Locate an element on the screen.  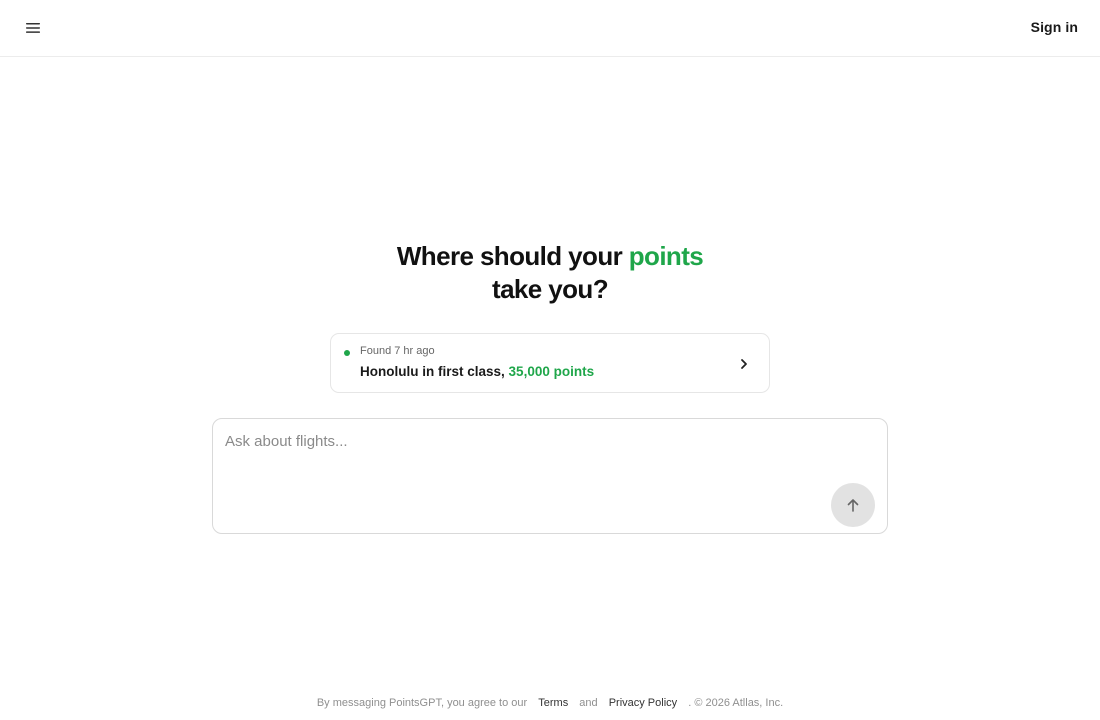
sign-in-button: Sign in is located at coordinates (1054, 27).